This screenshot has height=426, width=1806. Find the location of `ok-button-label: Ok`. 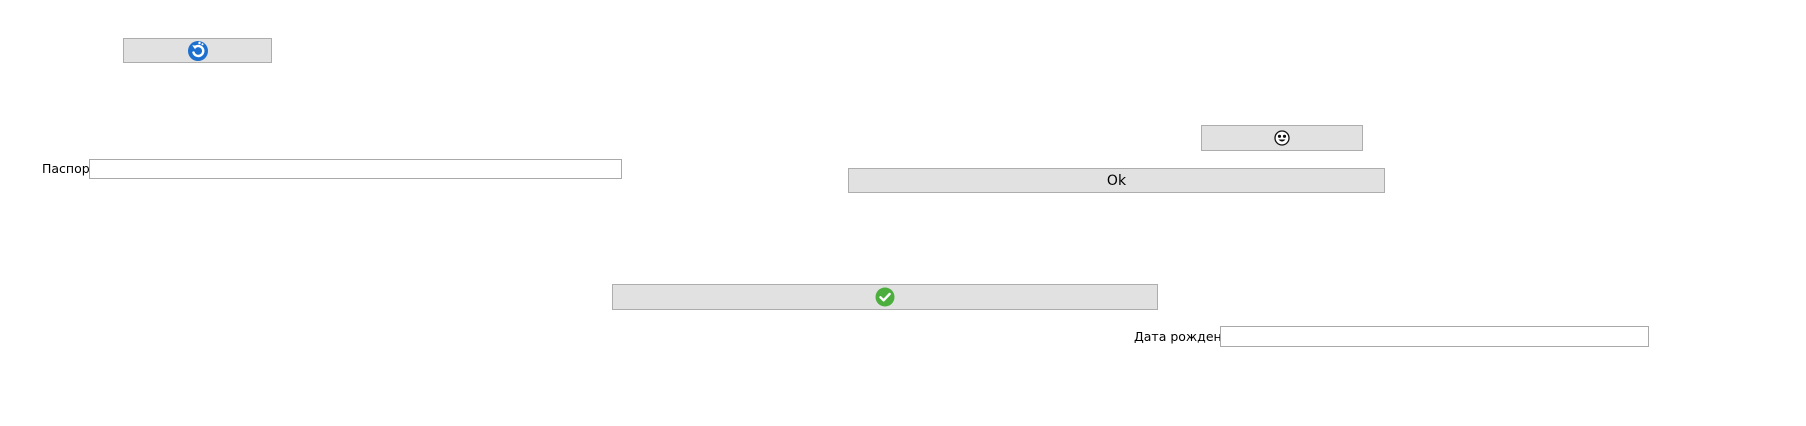

ok-button-label: Ok is located at coordinates (1116, 180).